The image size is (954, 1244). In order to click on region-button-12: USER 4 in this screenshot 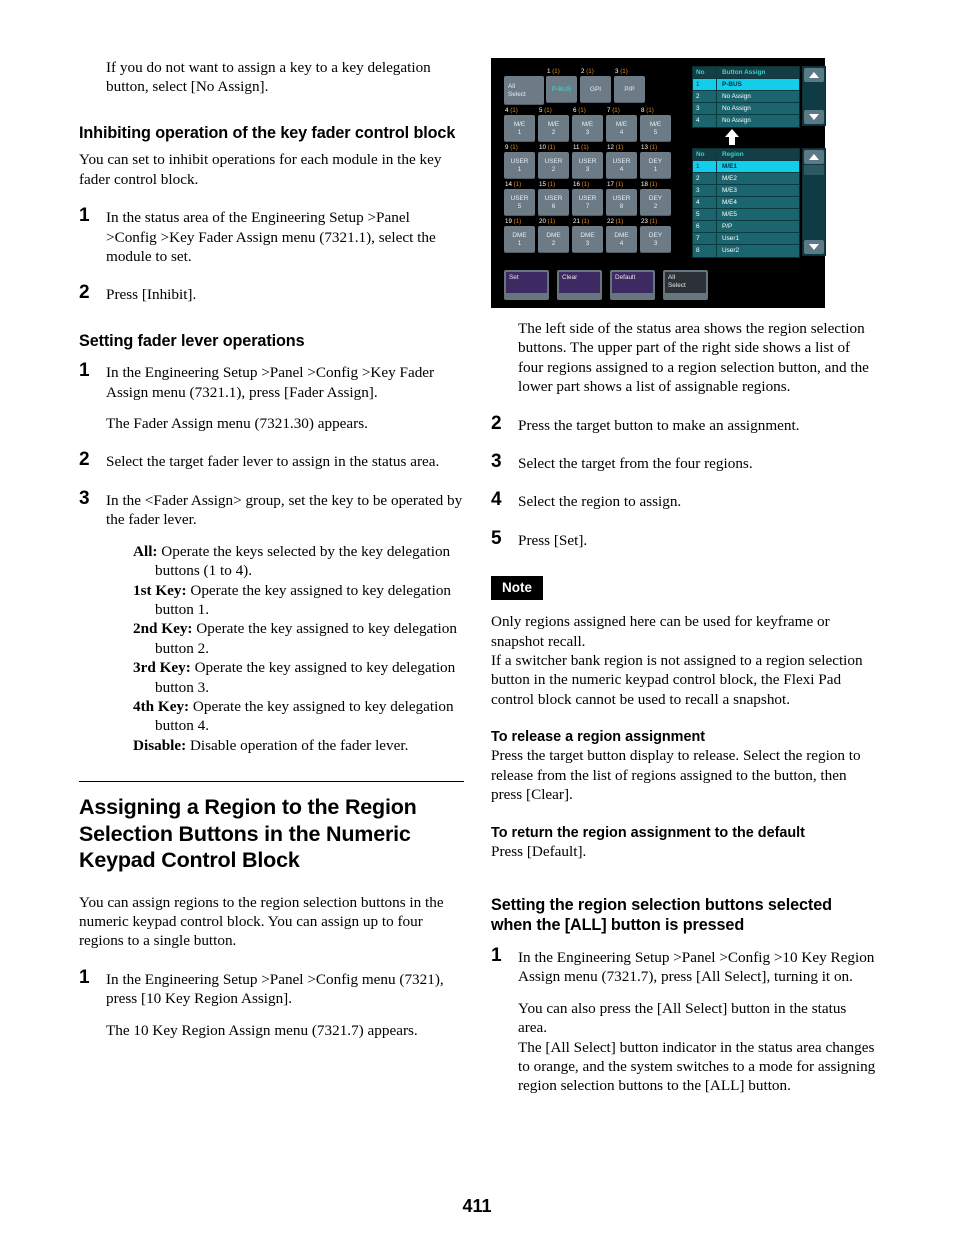, I will do `click(621, 165)`.